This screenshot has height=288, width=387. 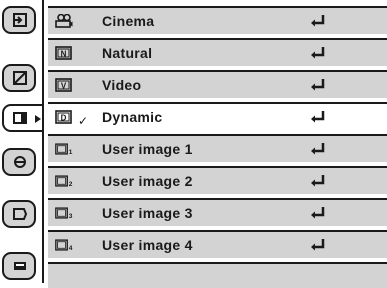 I want to click on menu-item-user-image-3: 3 User image 3, so click(x=217, y=212).